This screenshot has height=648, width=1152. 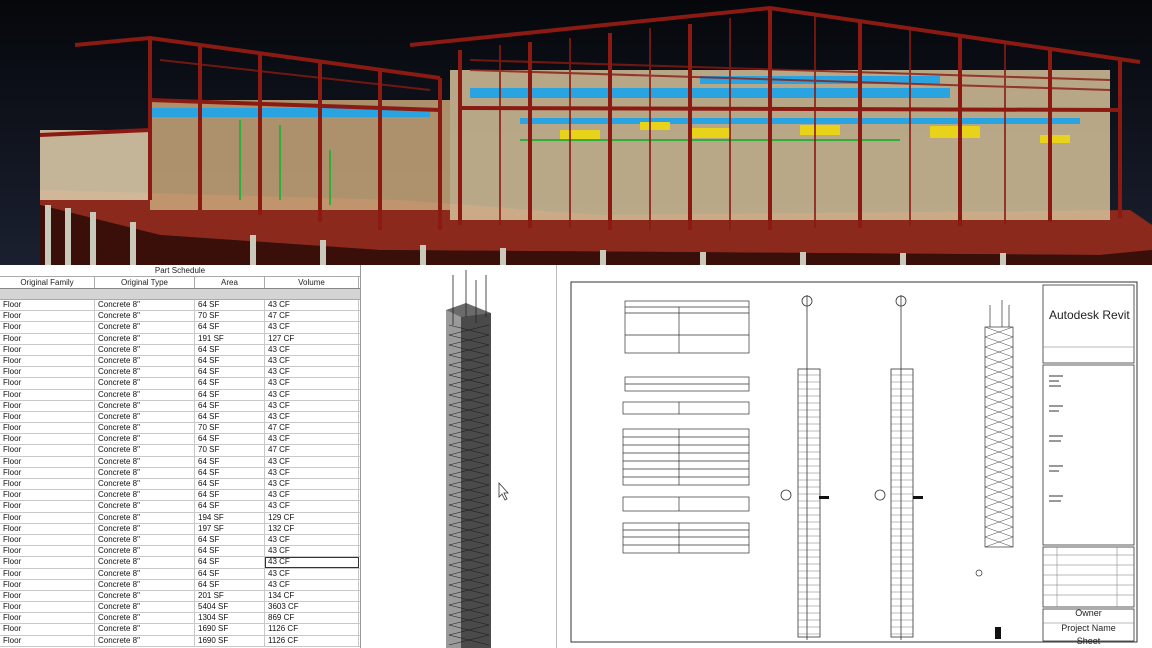 I want to click on table-row: Floor Concrete 8" 191 SF 127 CF, so click(x=180, y=339).